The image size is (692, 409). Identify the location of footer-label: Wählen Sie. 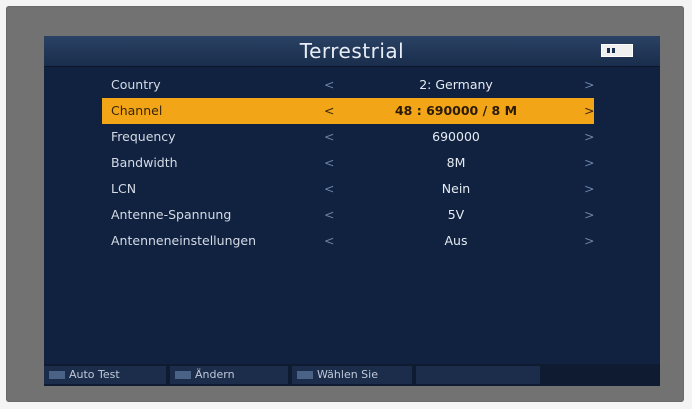
(347, 374).